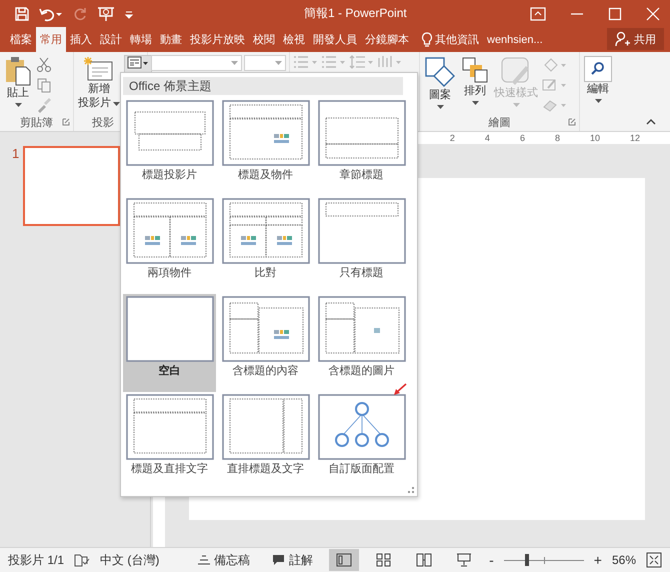 This screenshot has height=572, width=670. What do you see at coordinates (51, 39) in the screenshot?
I see `ribbon-tab: 常用` at bounding box center [51, 39].